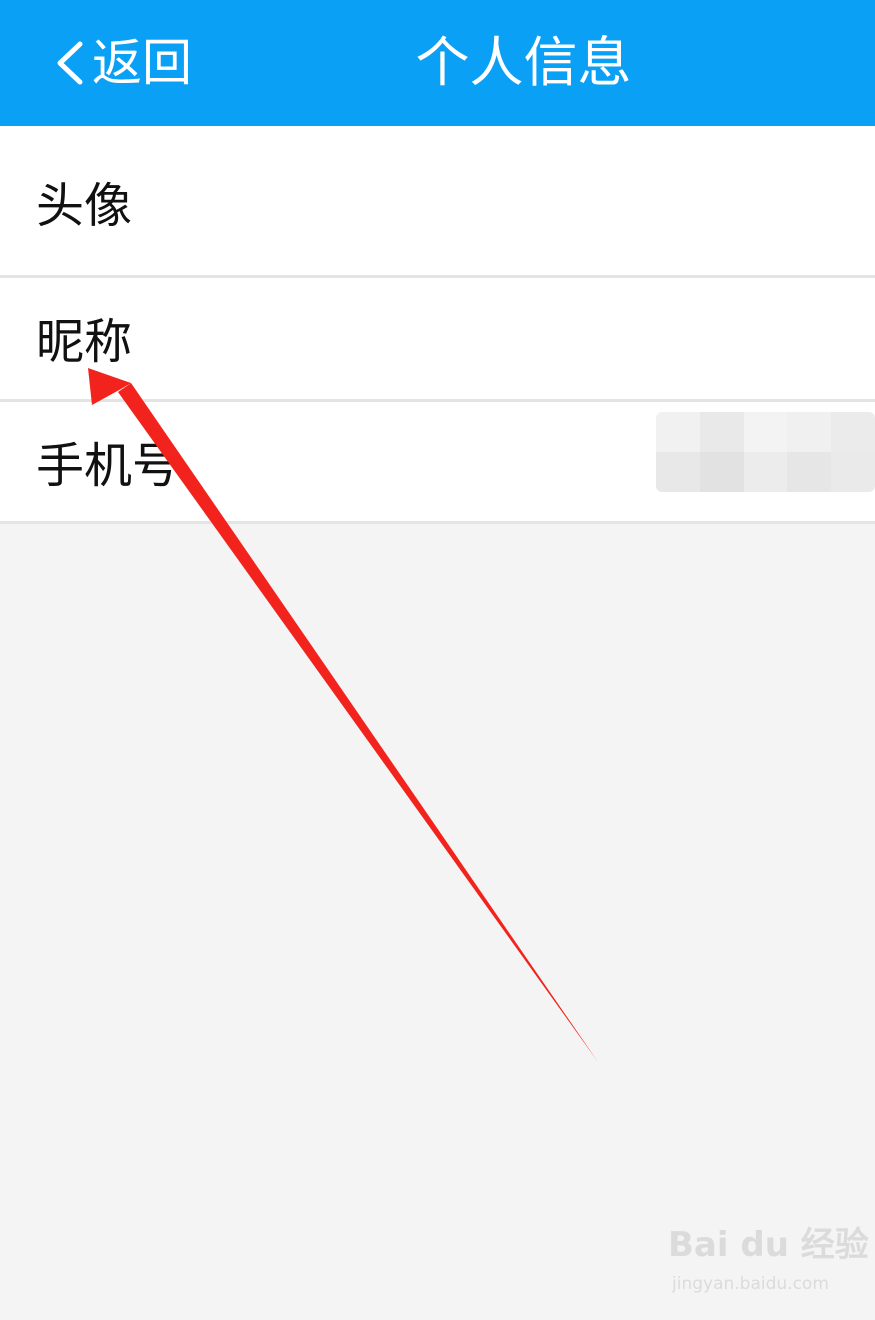 The width and height of the screenshot is (875, 1320). What do you see at coordinates (523, 62) in the screenshot?
I see `page-title: 个人信息` at bounding box center [523, 62].